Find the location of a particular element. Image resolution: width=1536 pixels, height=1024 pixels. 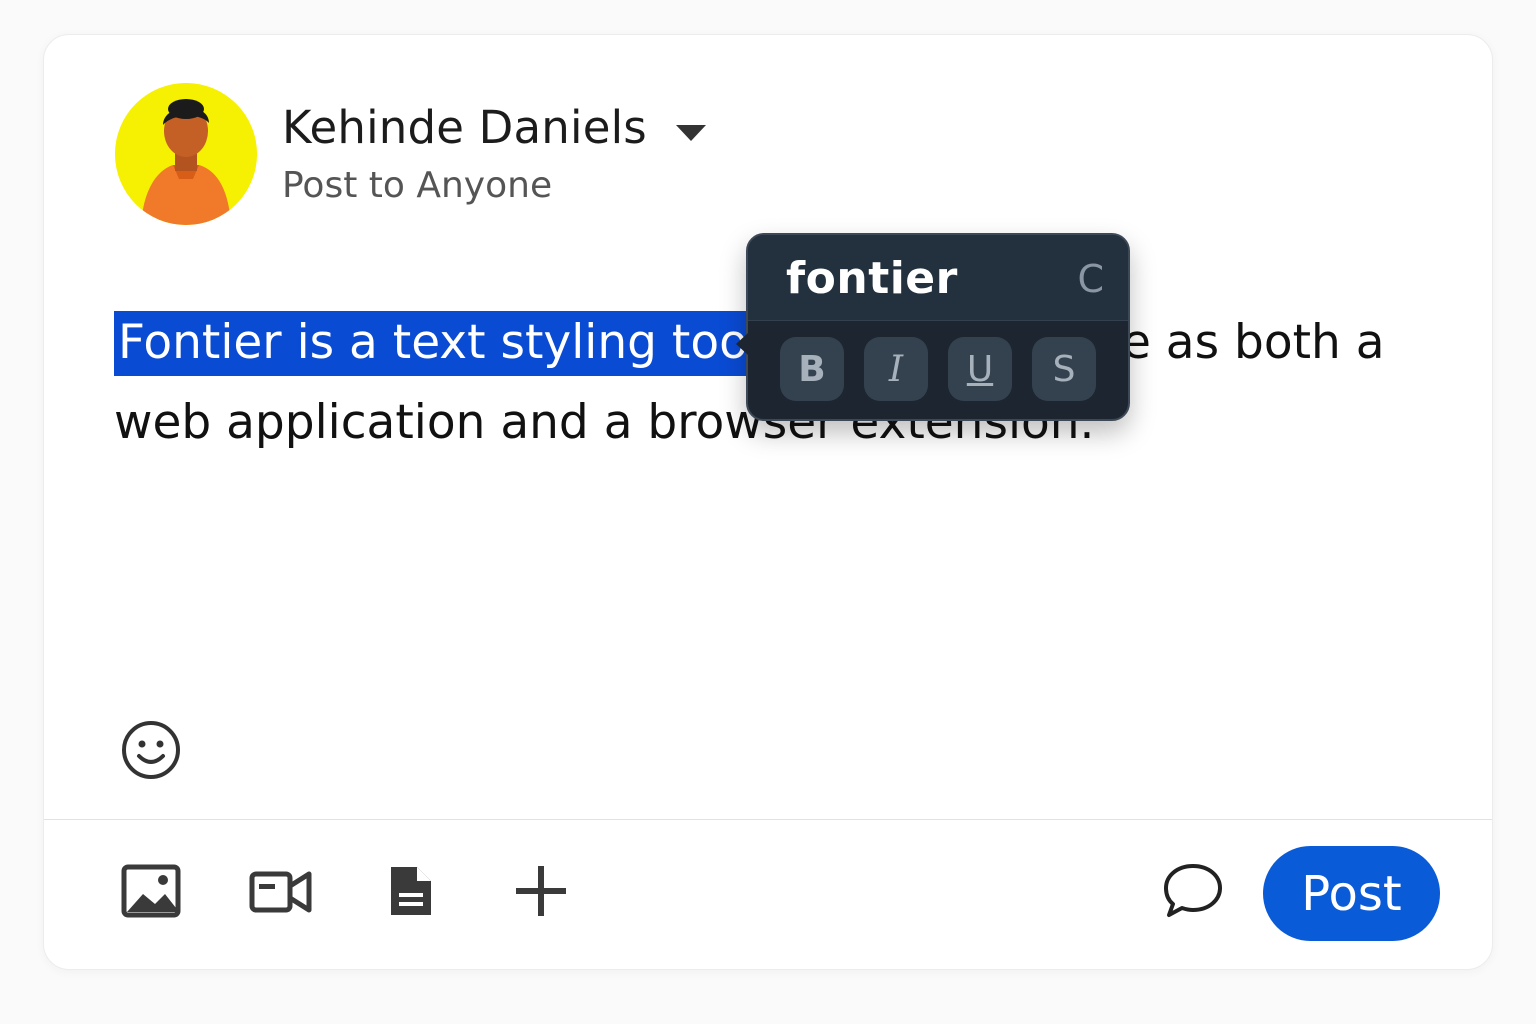

strikethrough-button: S is located at coordinates (1064, 369).